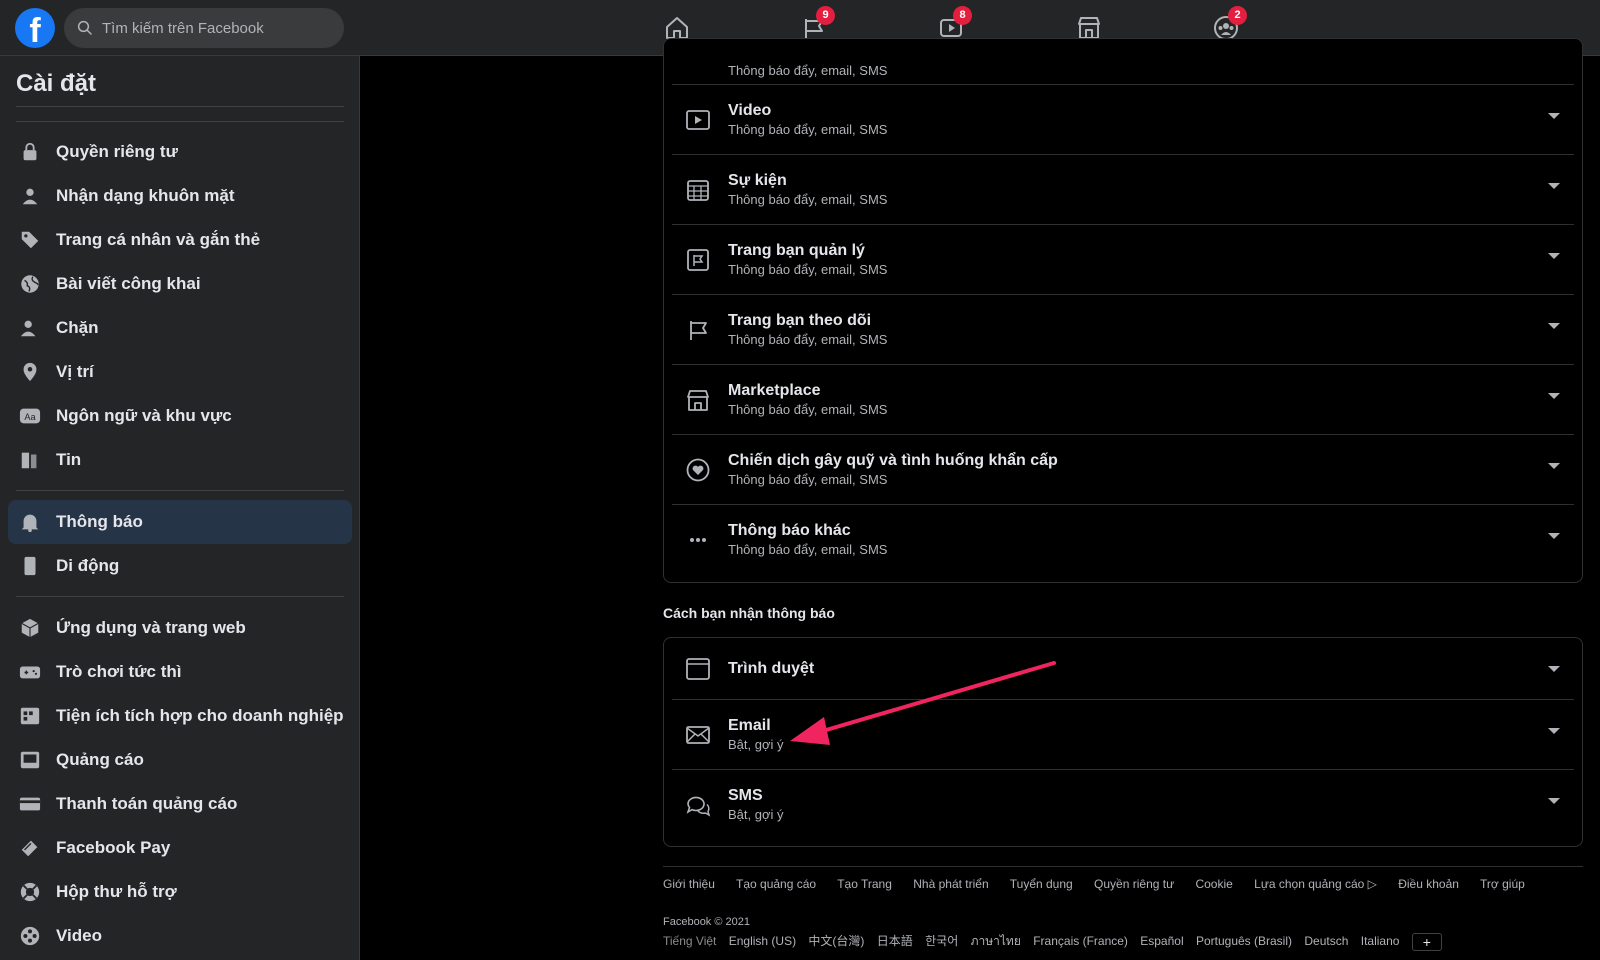  Describe the element at coordinates (776, 884) in the screenshot. I see `footer-link: Tạo quảng cáo` at that location.